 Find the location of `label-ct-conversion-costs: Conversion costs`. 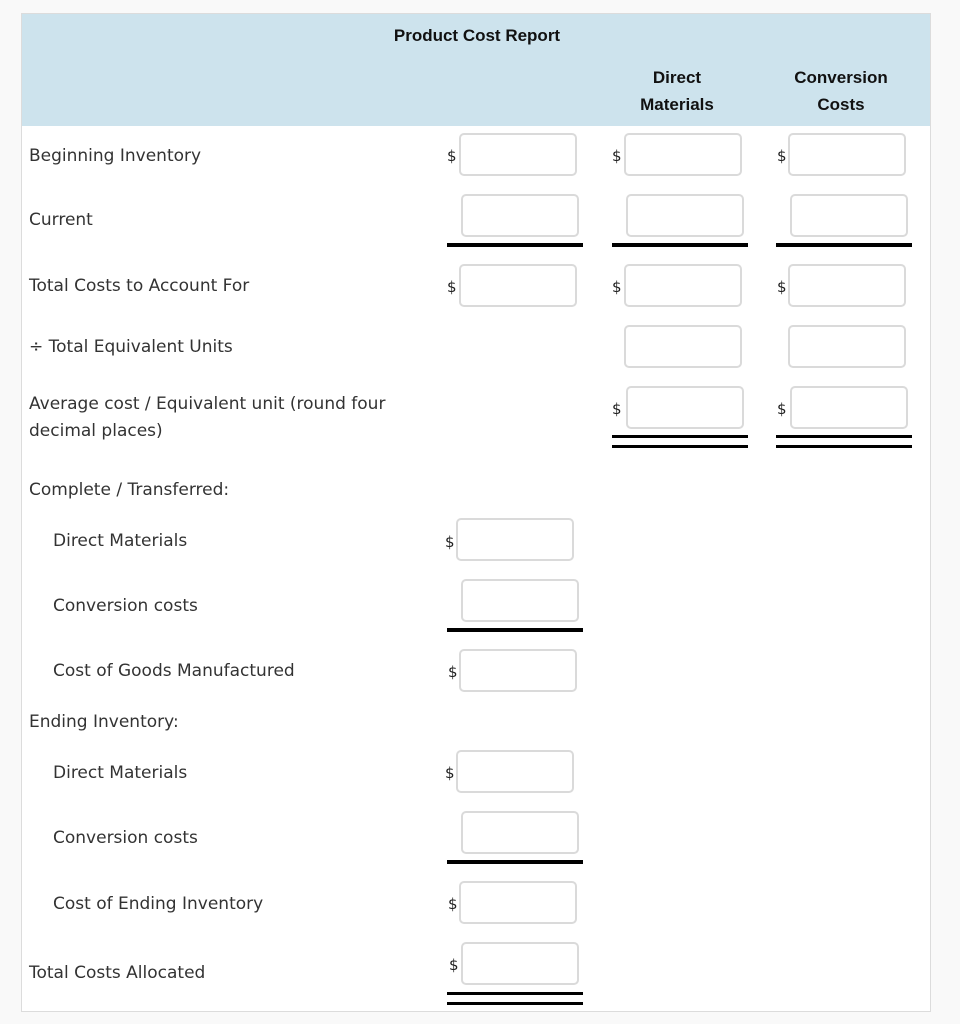

label-ct-conversion-costs: Conversion costs is located at coordinates (125, 606).